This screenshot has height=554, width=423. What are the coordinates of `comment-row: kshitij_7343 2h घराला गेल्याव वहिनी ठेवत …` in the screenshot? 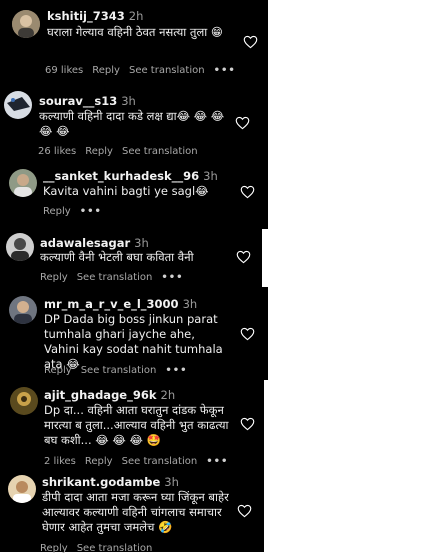 It's located at (134, 43).